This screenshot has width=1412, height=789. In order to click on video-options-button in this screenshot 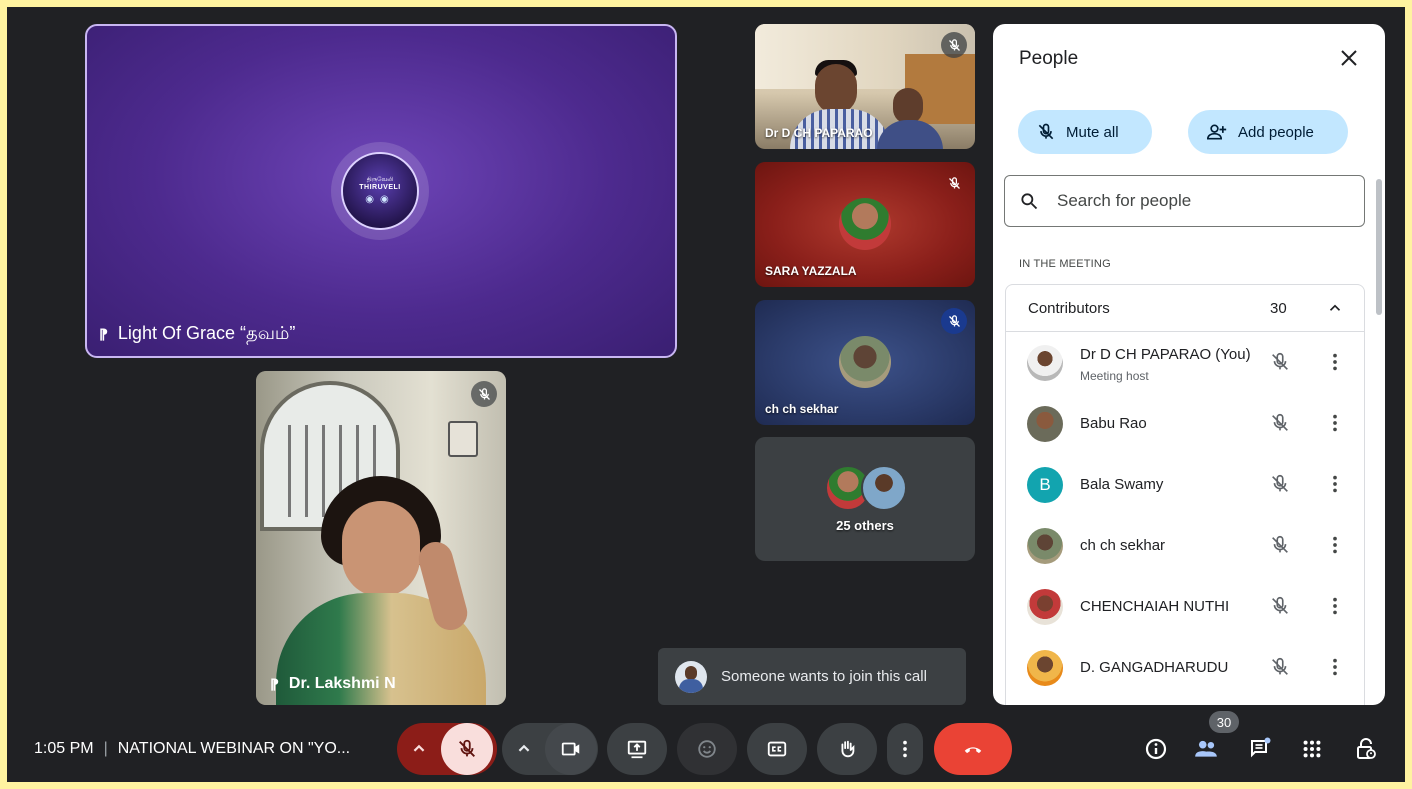, I will do `click(524, 749)`.